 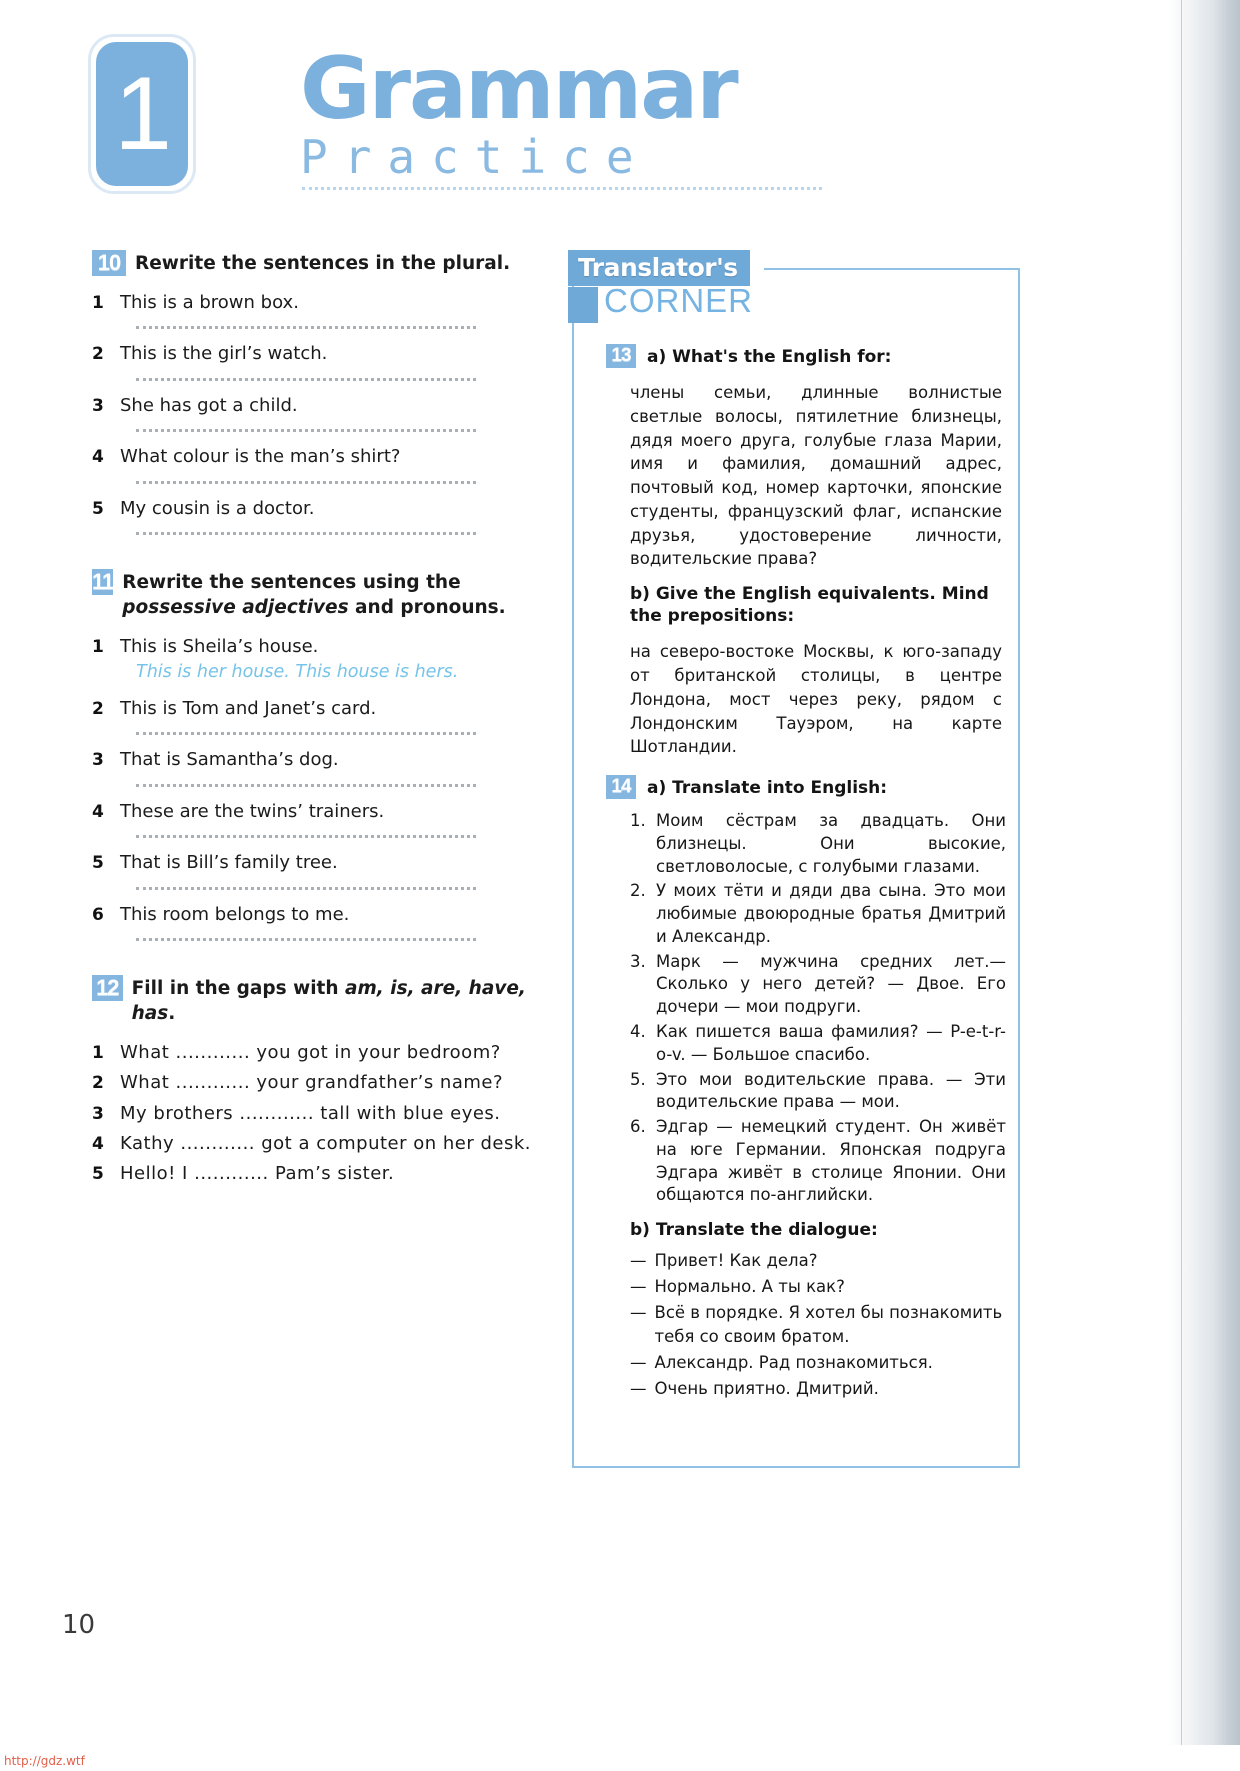 I want to click on item-number: 6., so click(x=638, y=1127).